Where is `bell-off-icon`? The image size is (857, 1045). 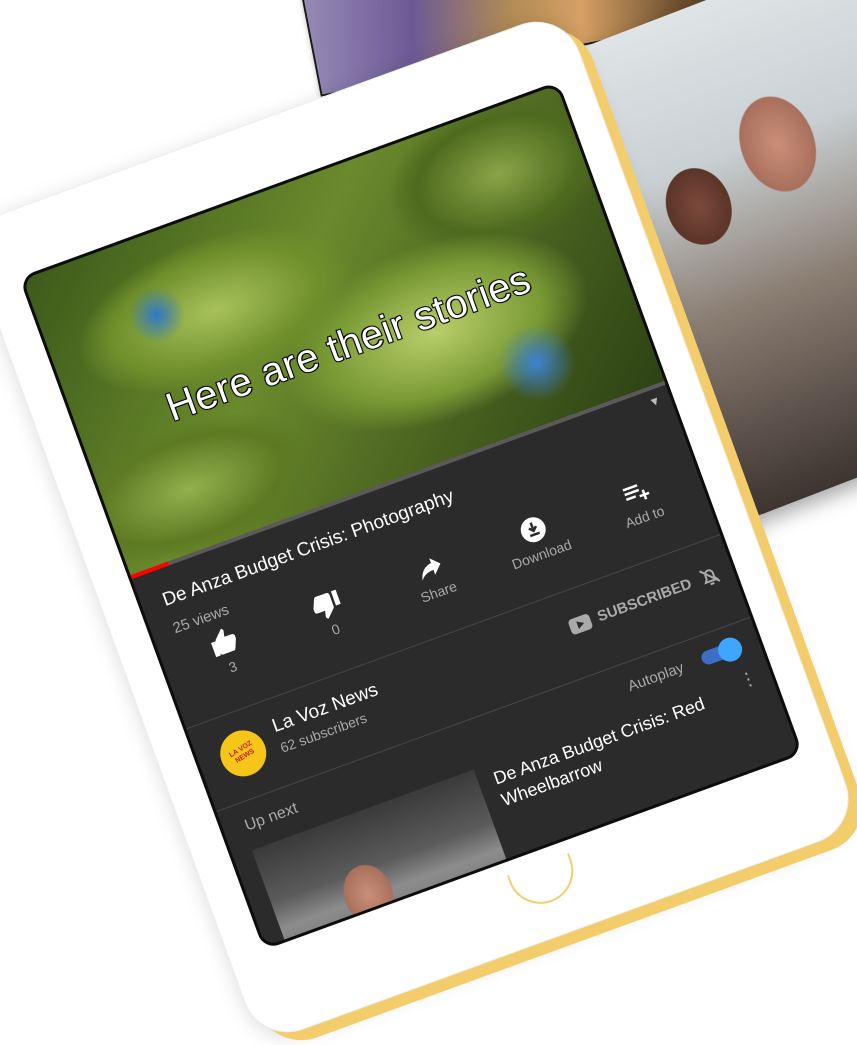
bell-off-icon is located at coordinates (709, 576).